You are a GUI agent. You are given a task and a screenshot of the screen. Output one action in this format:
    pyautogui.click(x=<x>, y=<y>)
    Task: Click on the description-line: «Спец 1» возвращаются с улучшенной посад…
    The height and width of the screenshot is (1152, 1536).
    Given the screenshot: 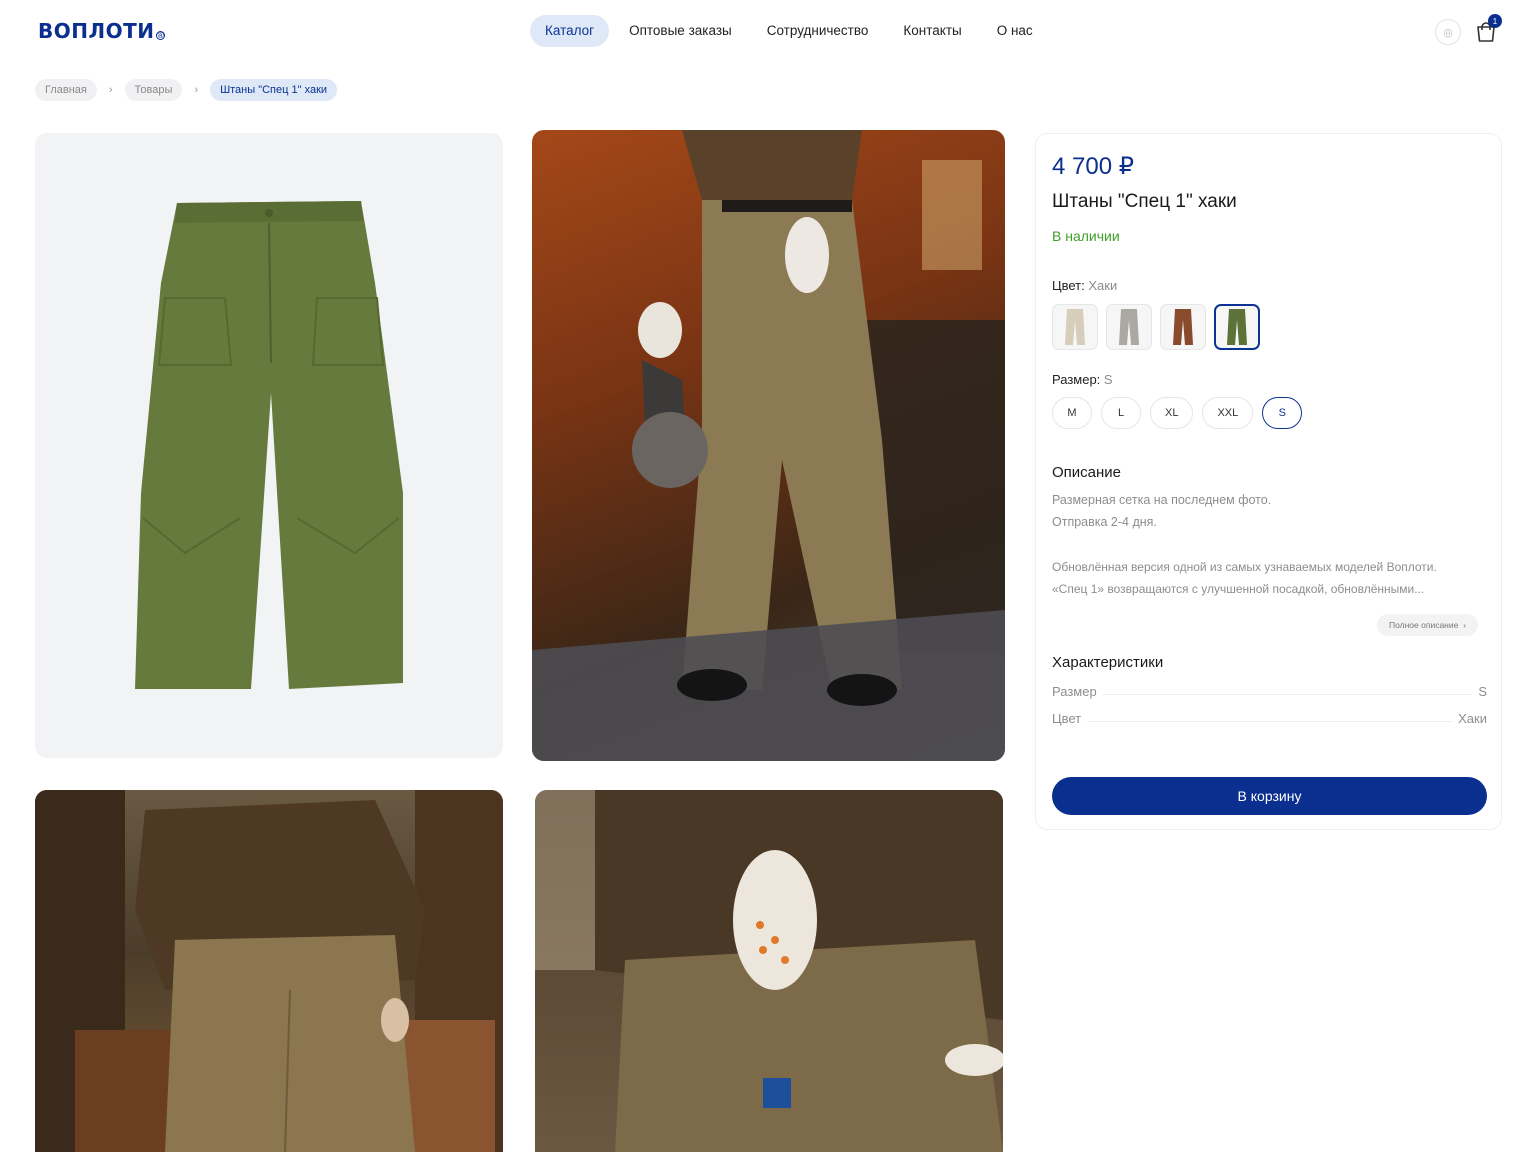 What is the action you would take?
    pyautogui.click(x=1238, y=589)
    